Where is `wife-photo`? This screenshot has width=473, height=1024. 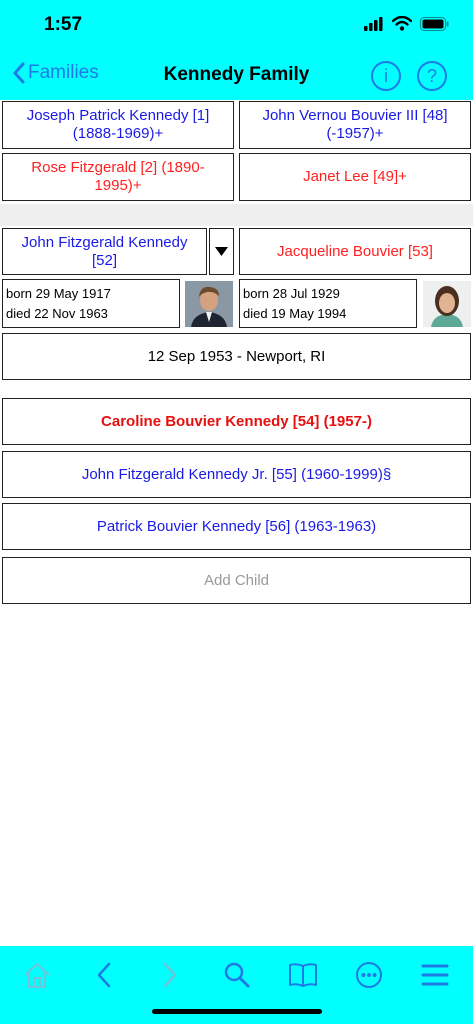 wife-photo is located at coordinates (447, 304).